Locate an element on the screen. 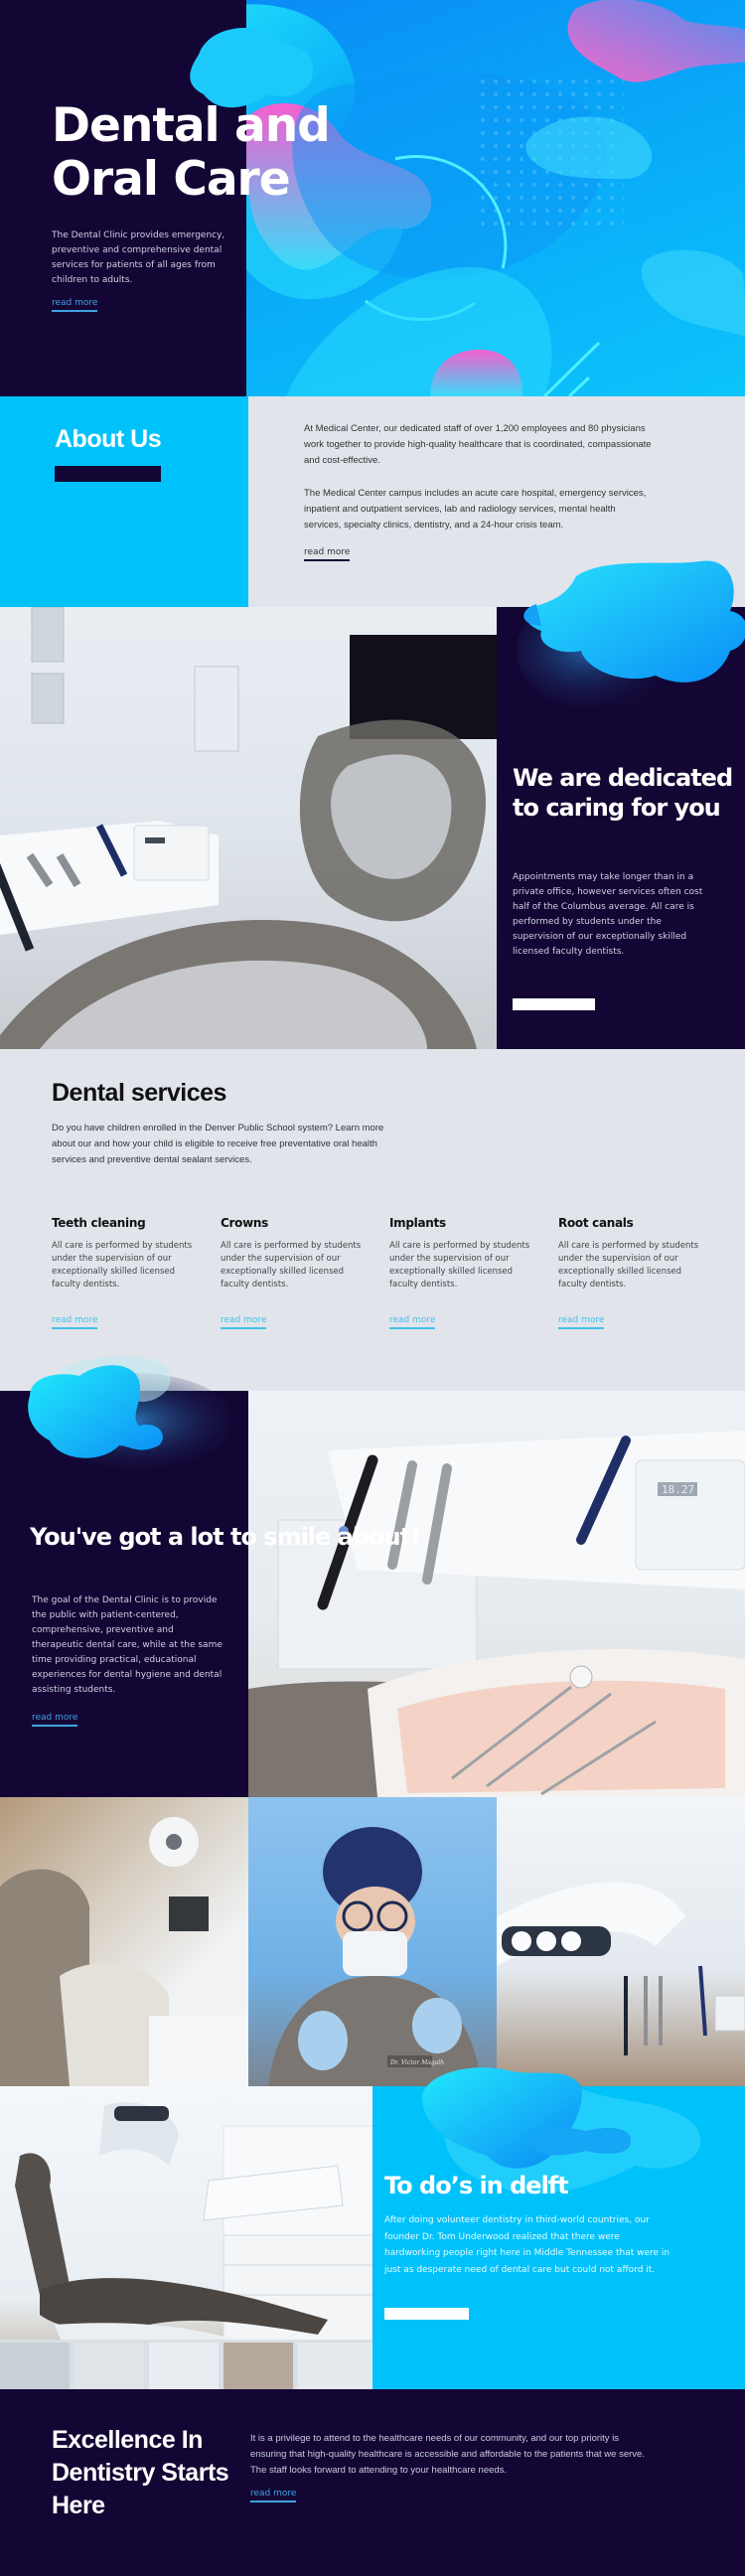  dental-room-photo is located at coordinates (249, 828).